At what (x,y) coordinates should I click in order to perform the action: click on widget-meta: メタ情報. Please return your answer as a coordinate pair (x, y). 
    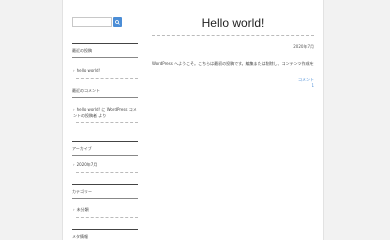
    Looking at the image, I should click on (105, 234).